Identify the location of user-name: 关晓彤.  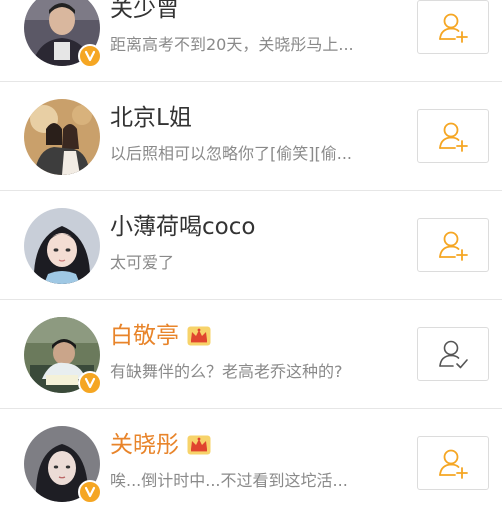
(160, 445).